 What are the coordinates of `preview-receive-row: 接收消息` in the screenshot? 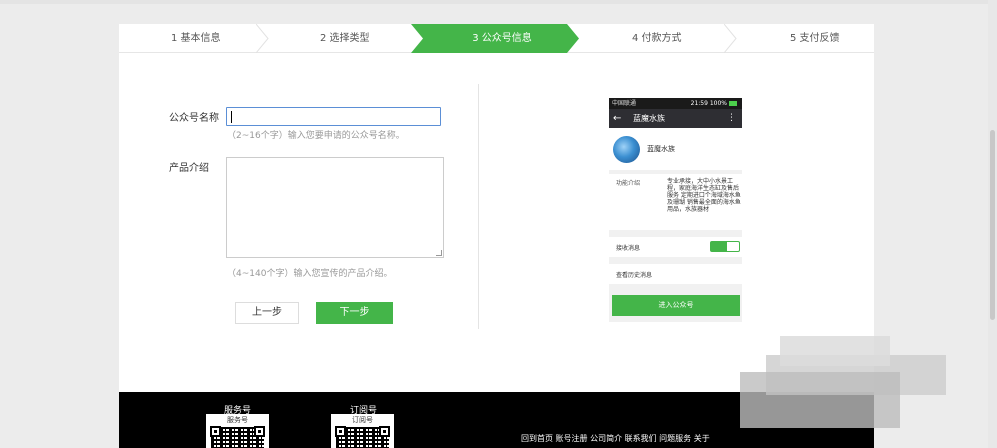 It's located at (675, 247).